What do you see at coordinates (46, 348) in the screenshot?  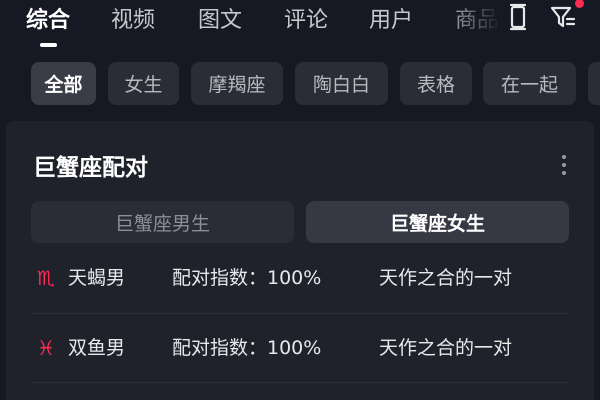 I see `pisces-icon: ♓` at bounding box center [46, 348].